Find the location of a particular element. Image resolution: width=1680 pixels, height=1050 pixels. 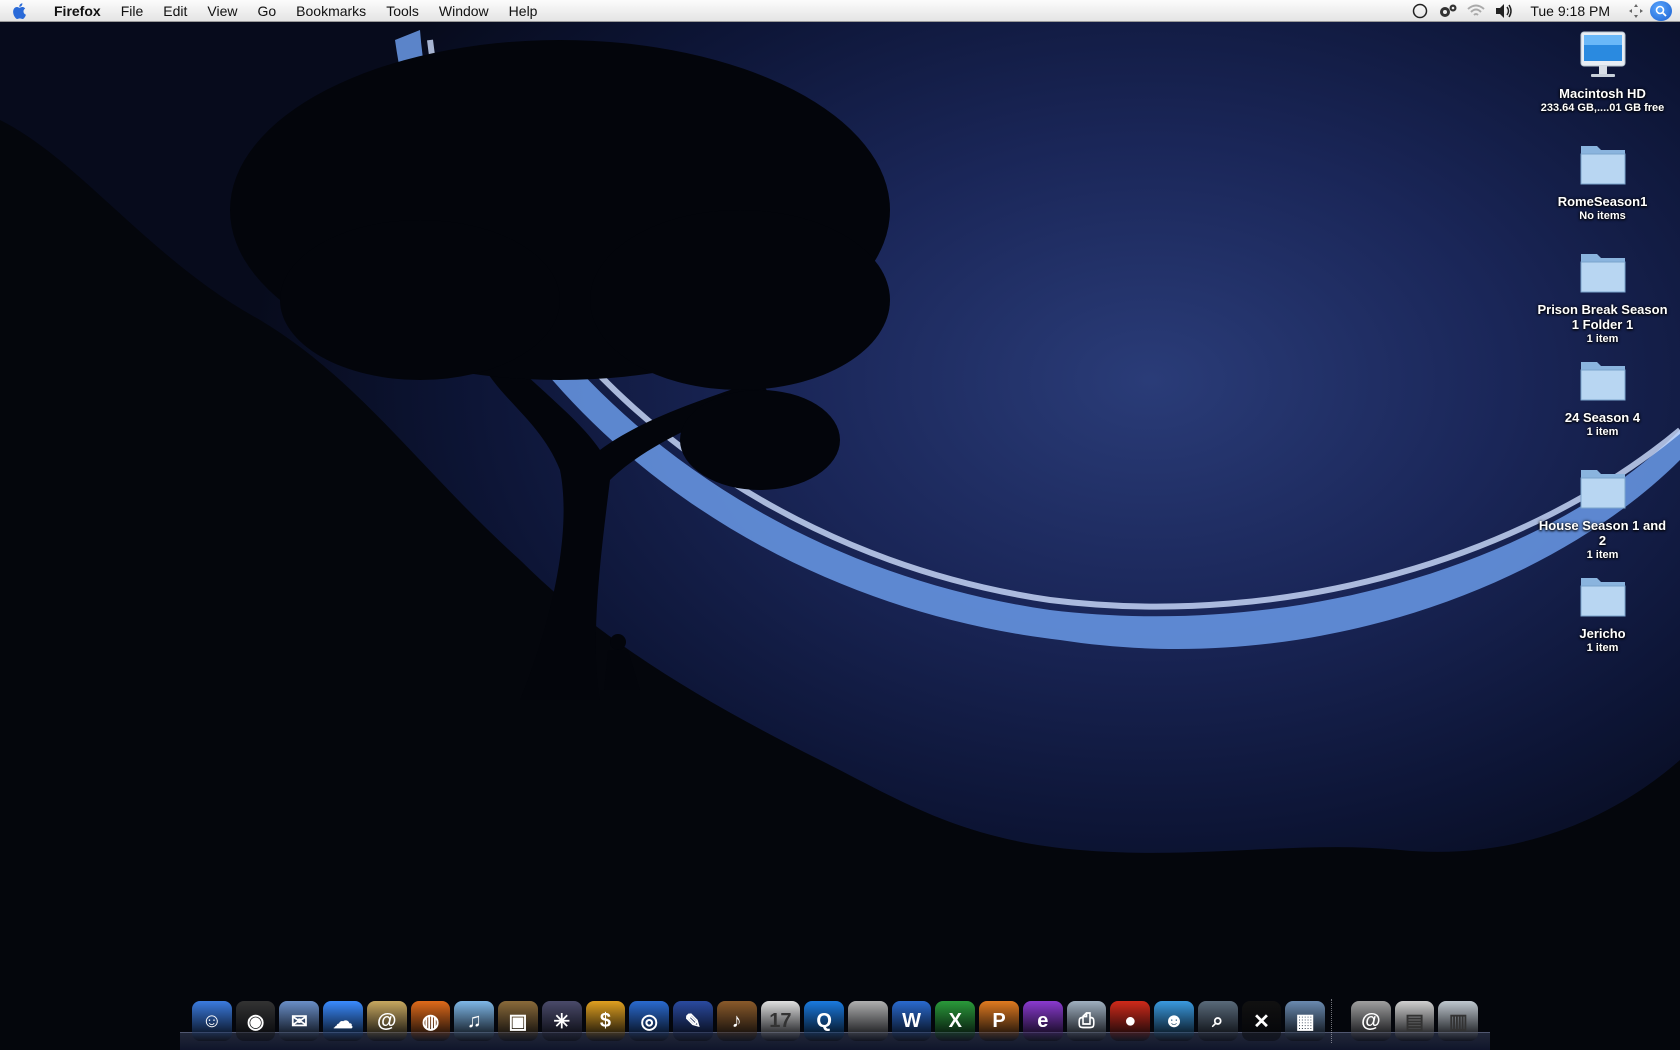

volume-icon is located at coordinates (1504, 11).